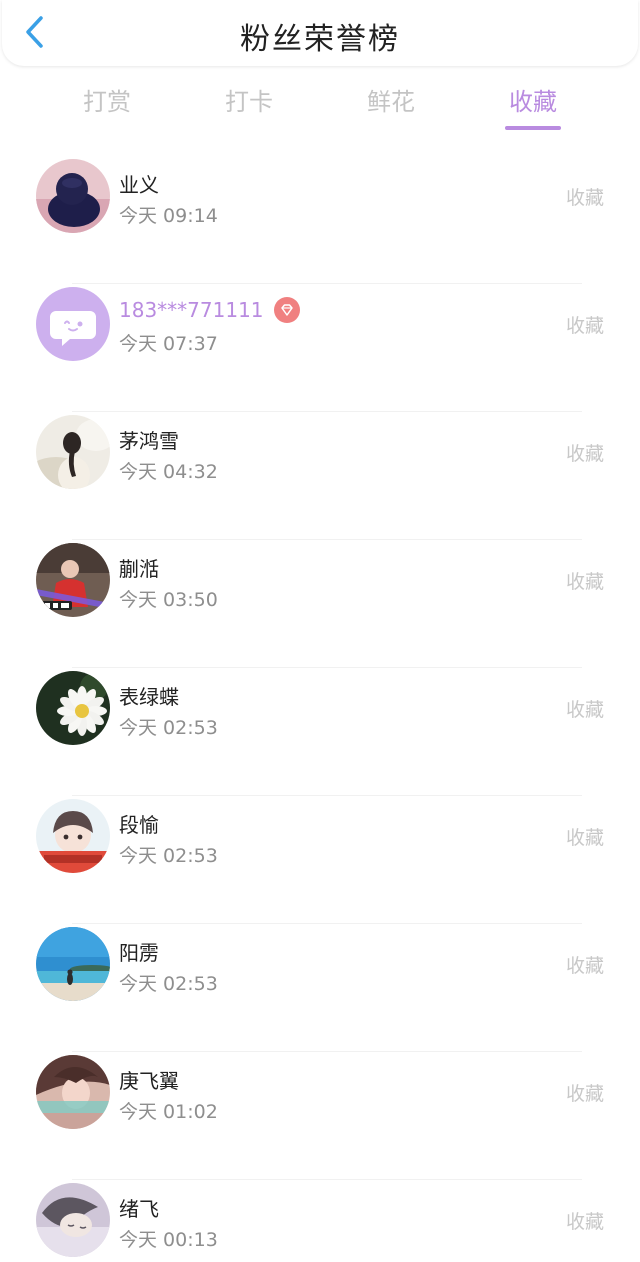 This screenshot has width=640, height=1262. Describe the element at coordinates (320, 219) in the screenshot. I see `list-item: 业义 今天 09:14 收藏` at that location.